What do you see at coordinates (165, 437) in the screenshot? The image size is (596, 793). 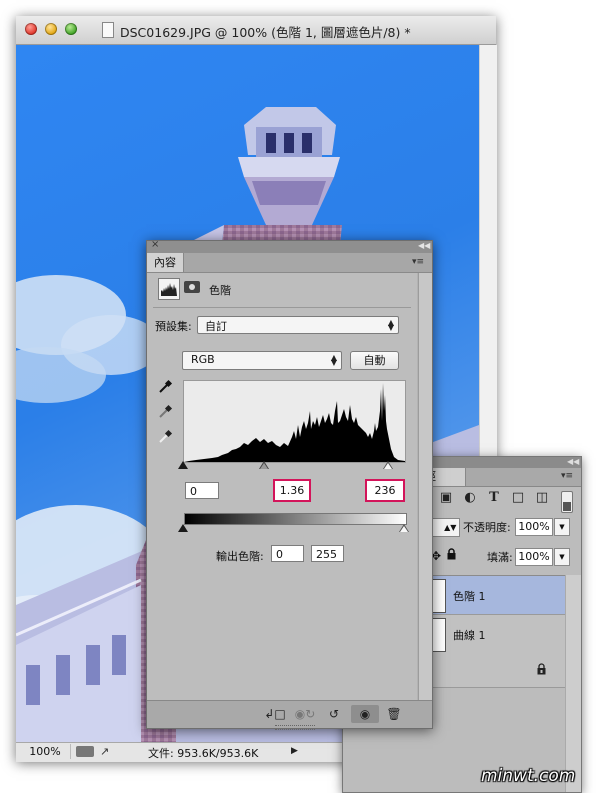 I see `white-point-eyedropper-icon` at bounding box center [165, 437].